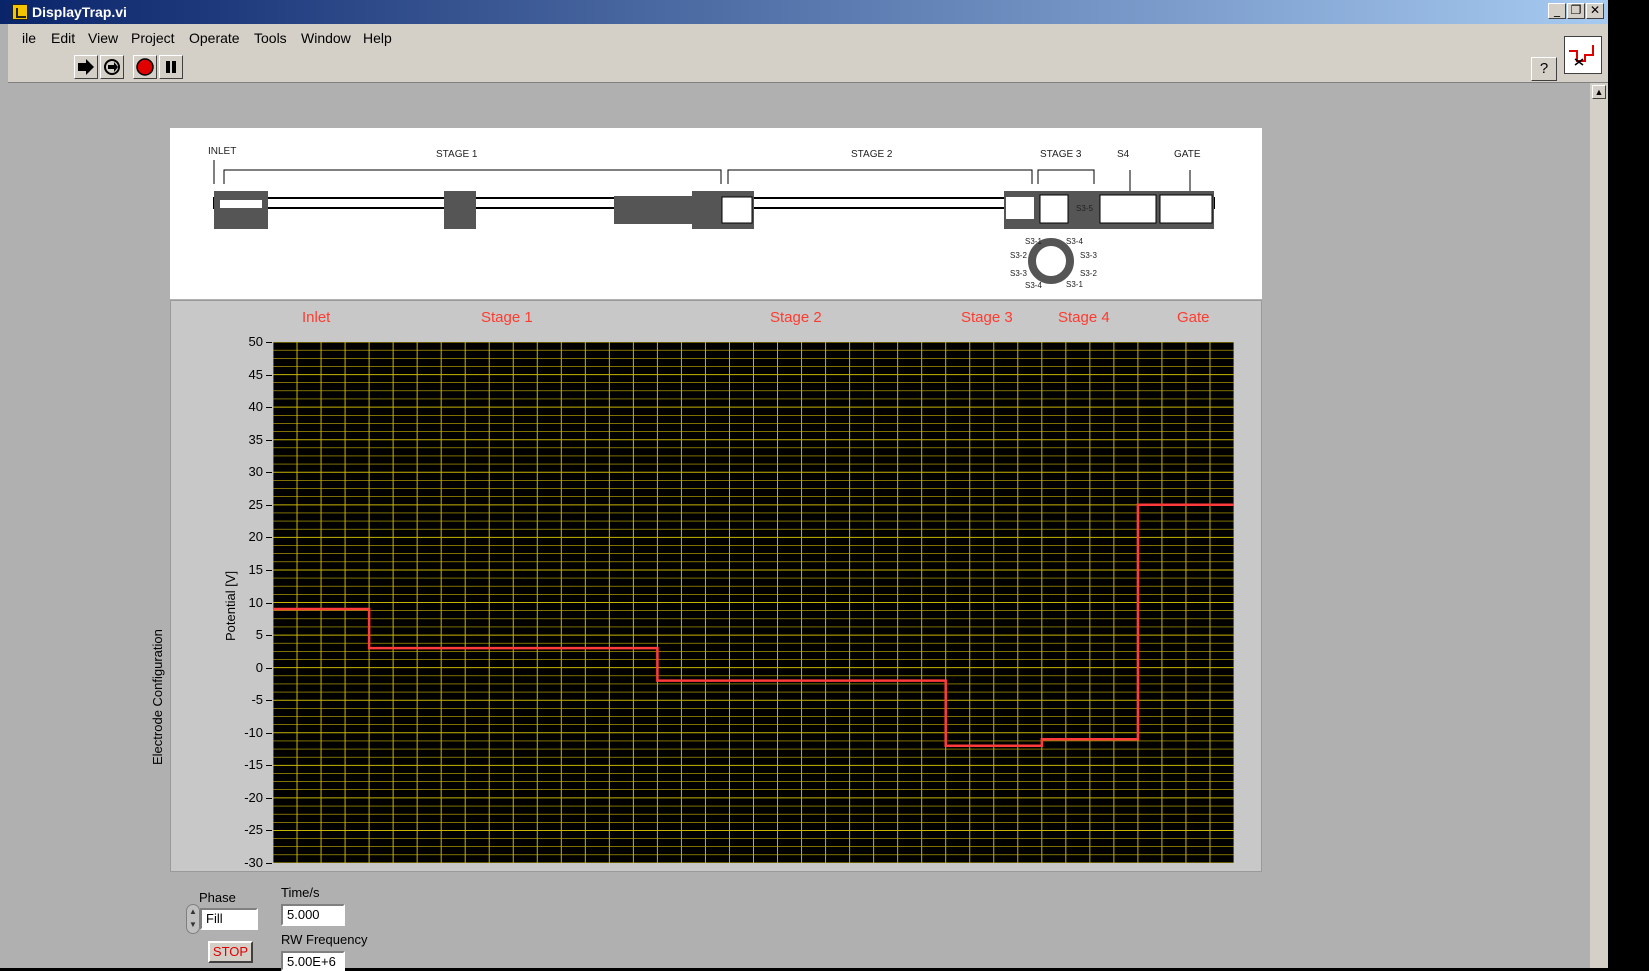 The height and width of the screenshot is (971, 1649). I want to click on y-tick-label: -25, so click(253, 830).